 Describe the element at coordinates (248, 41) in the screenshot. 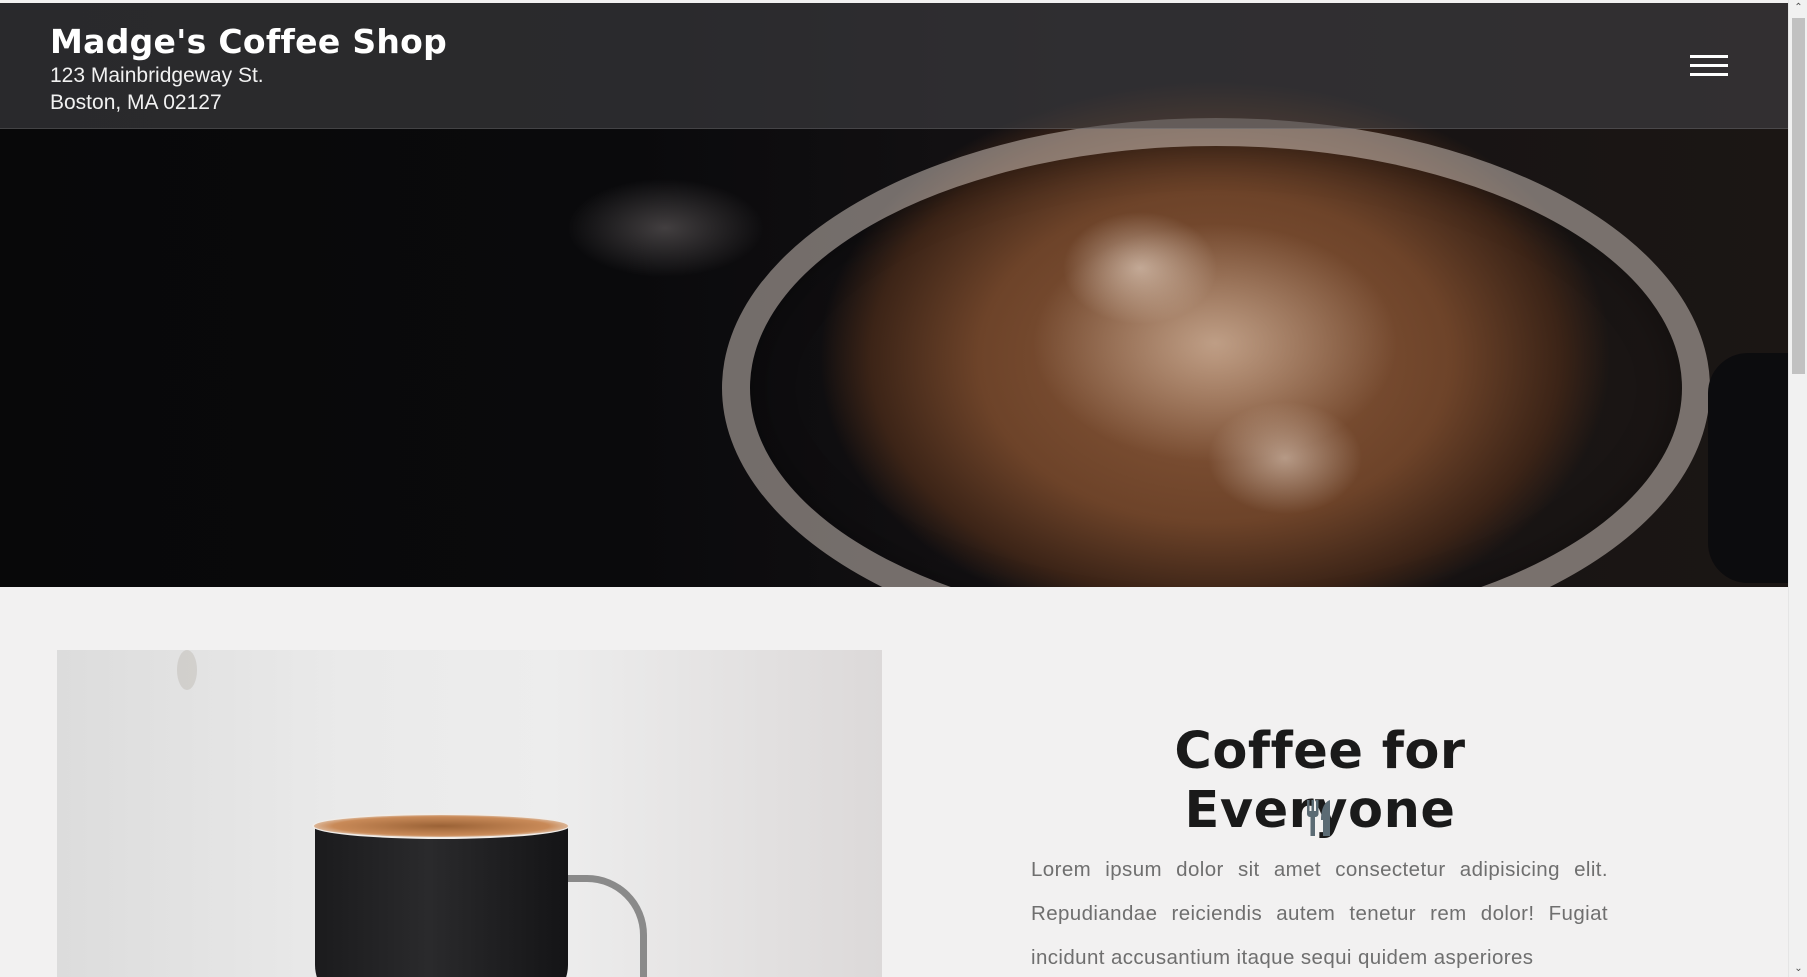

I see `site-title: Madge's Coffee Shop` at that location.